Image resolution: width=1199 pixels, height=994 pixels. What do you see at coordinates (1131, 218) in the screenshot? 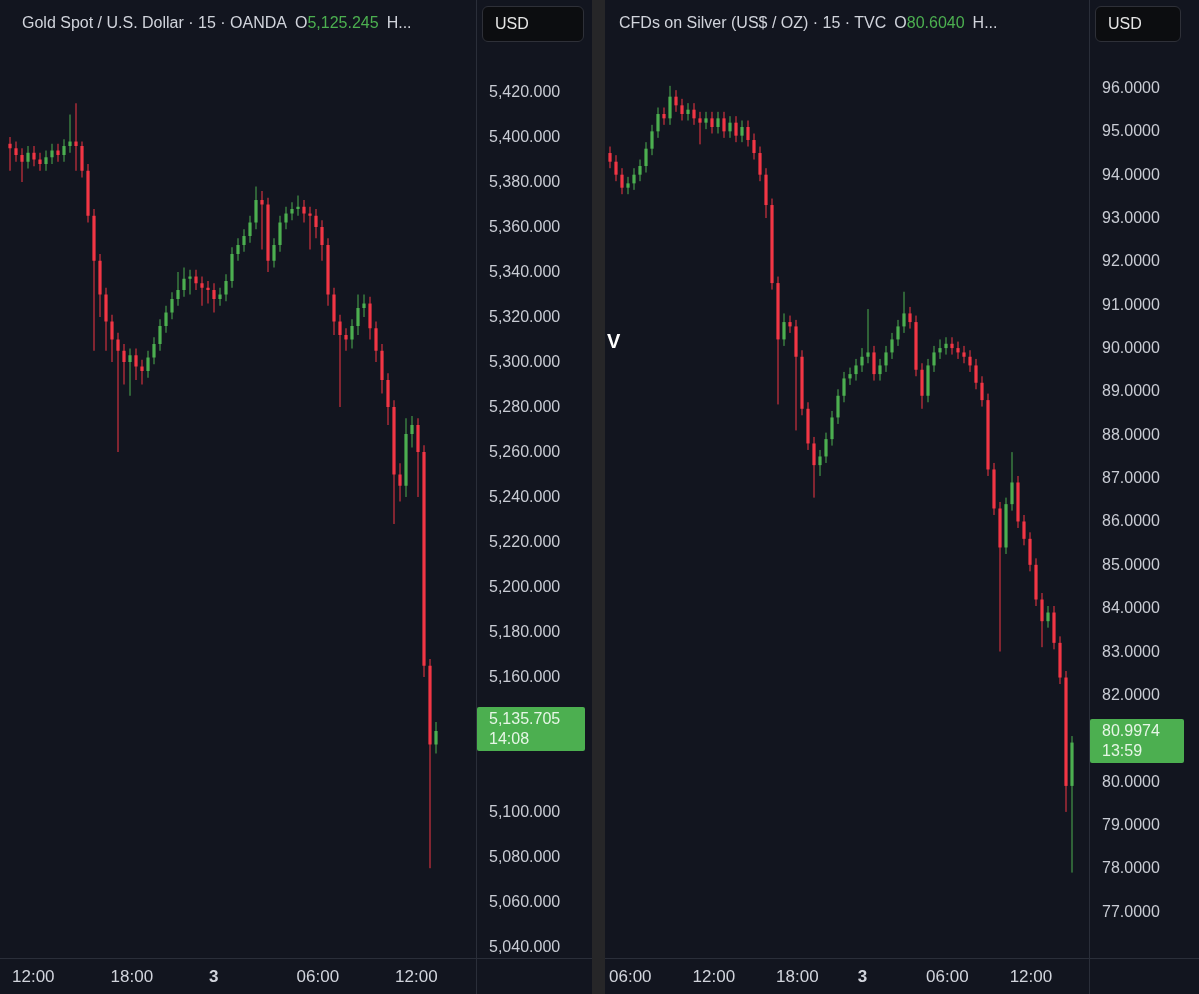
I see `y-tick-label: 93.0000` at bounding box center [1131, 218].